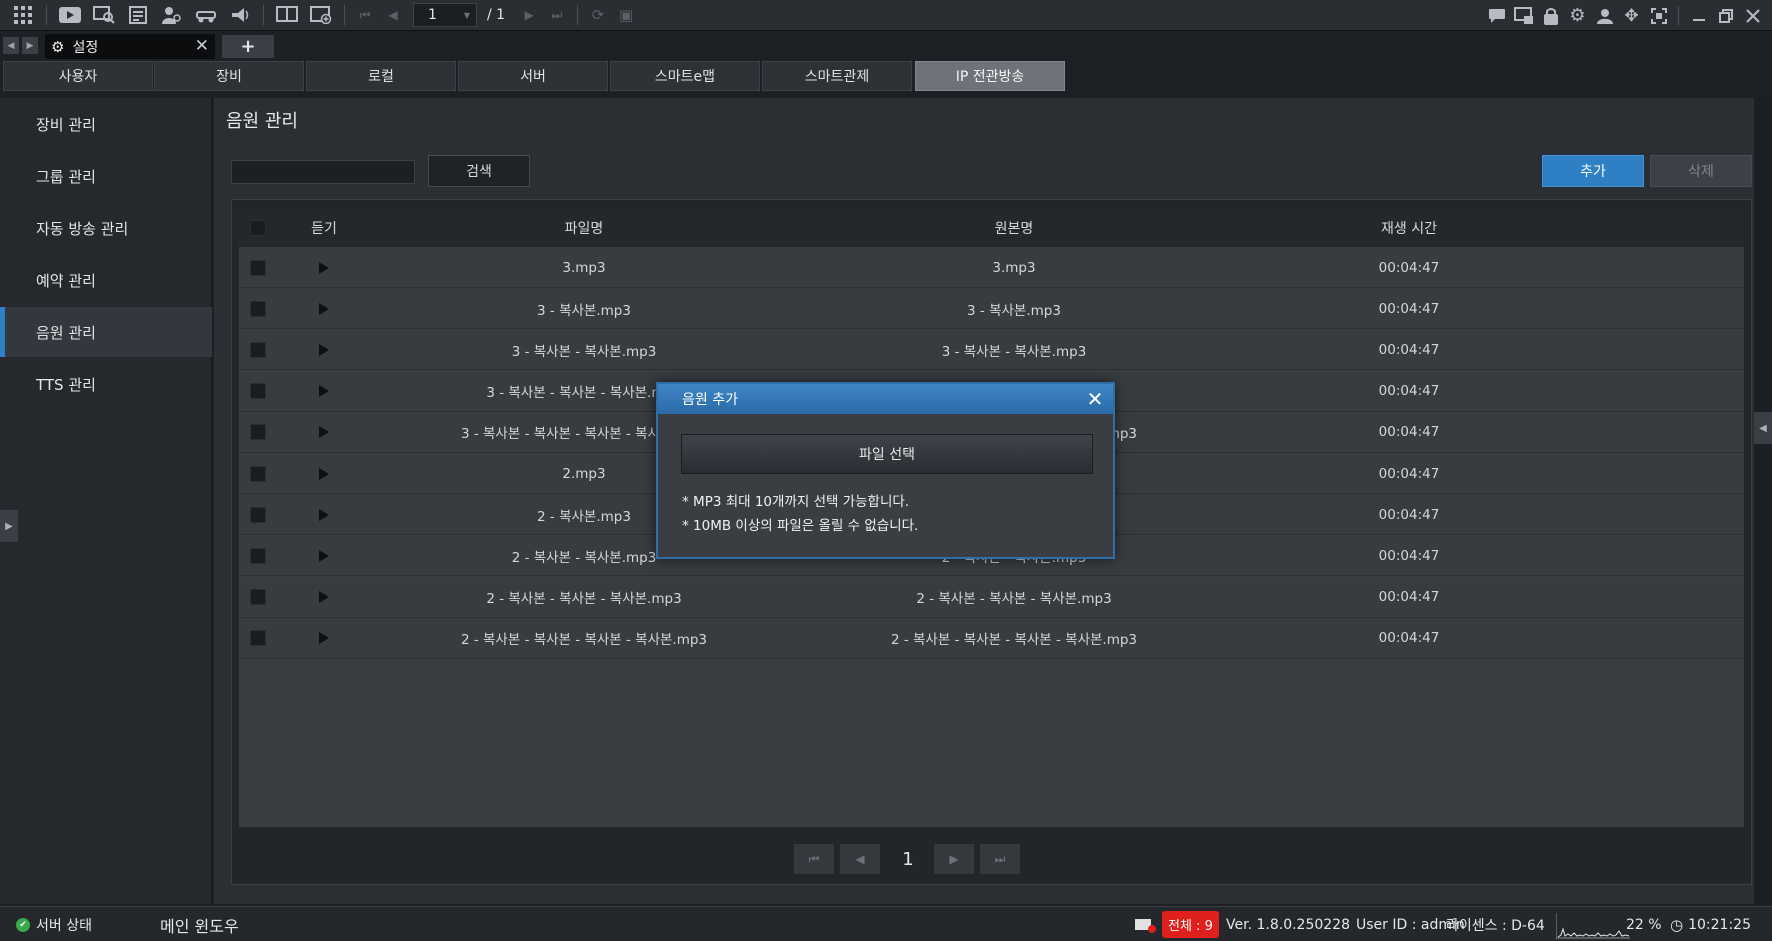  I want to click on select-all-checkbox, so click(258, 228).